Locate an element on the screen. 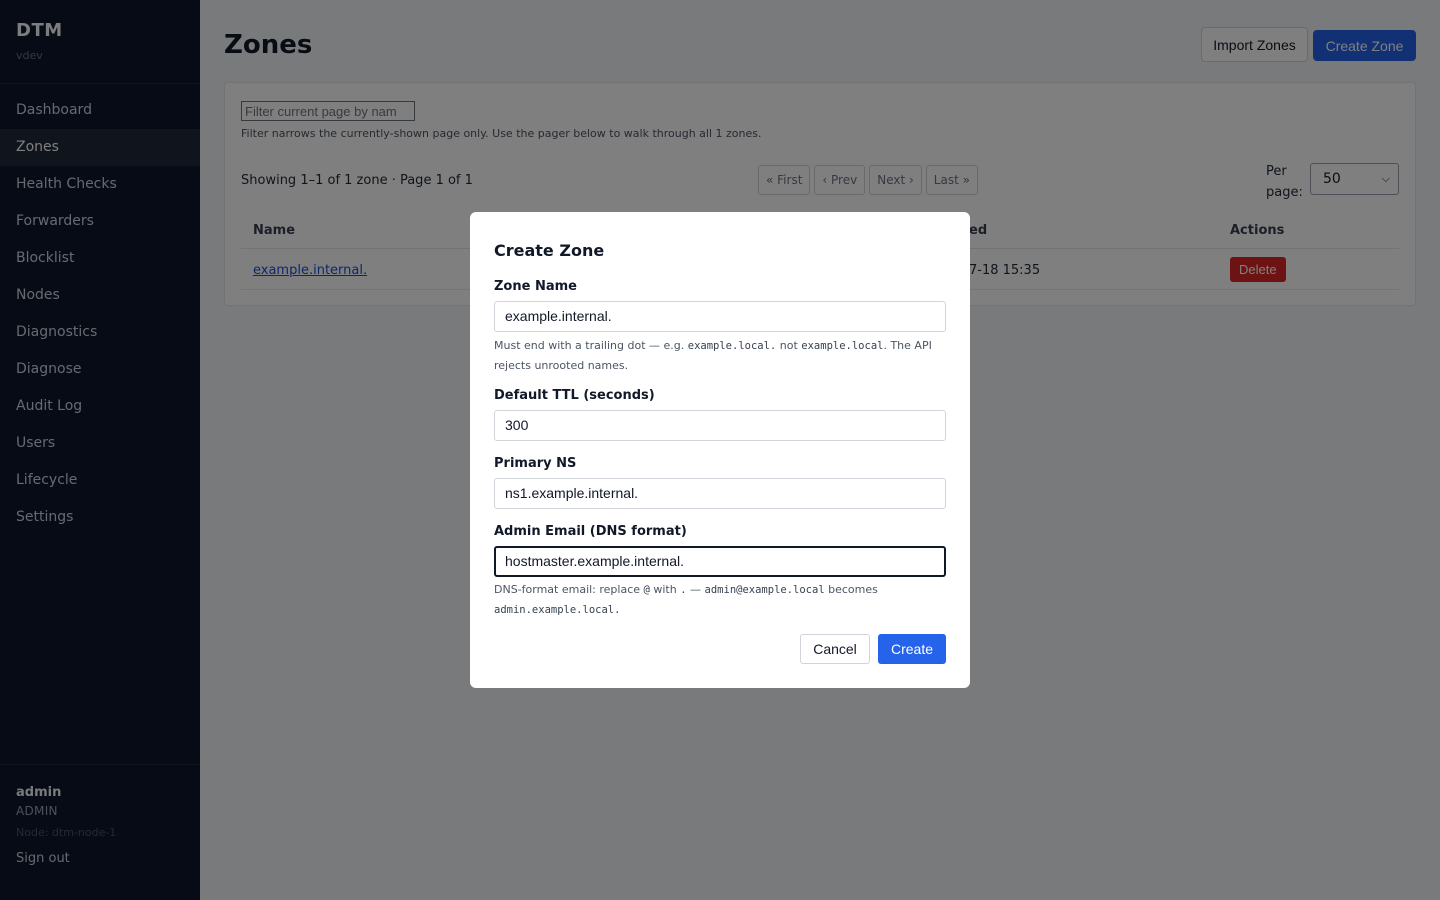  admin-email-input: hostmaster.example.internal. is located at coordinates (720, 561).